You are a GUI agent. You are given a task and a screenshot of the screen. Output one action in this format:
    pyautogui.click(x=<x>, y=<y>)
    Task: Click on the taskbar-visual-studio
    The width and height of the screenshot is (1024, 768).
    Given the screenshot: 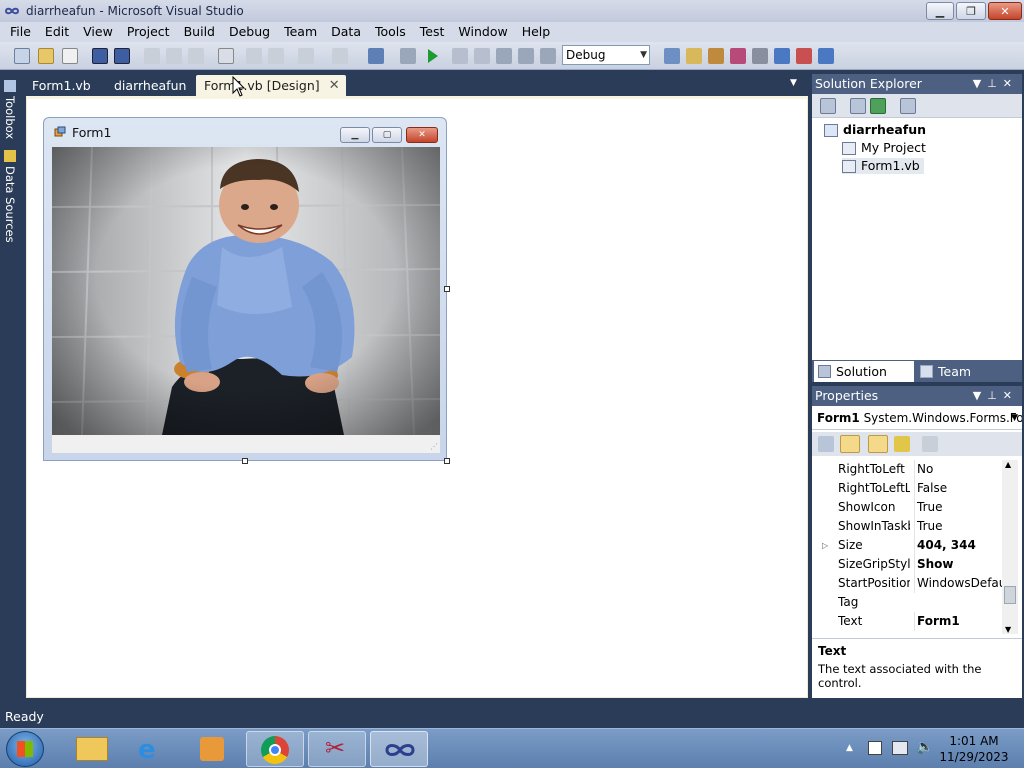 What is the action you would take?
    pyautogui.click(x=399, y=749)
    